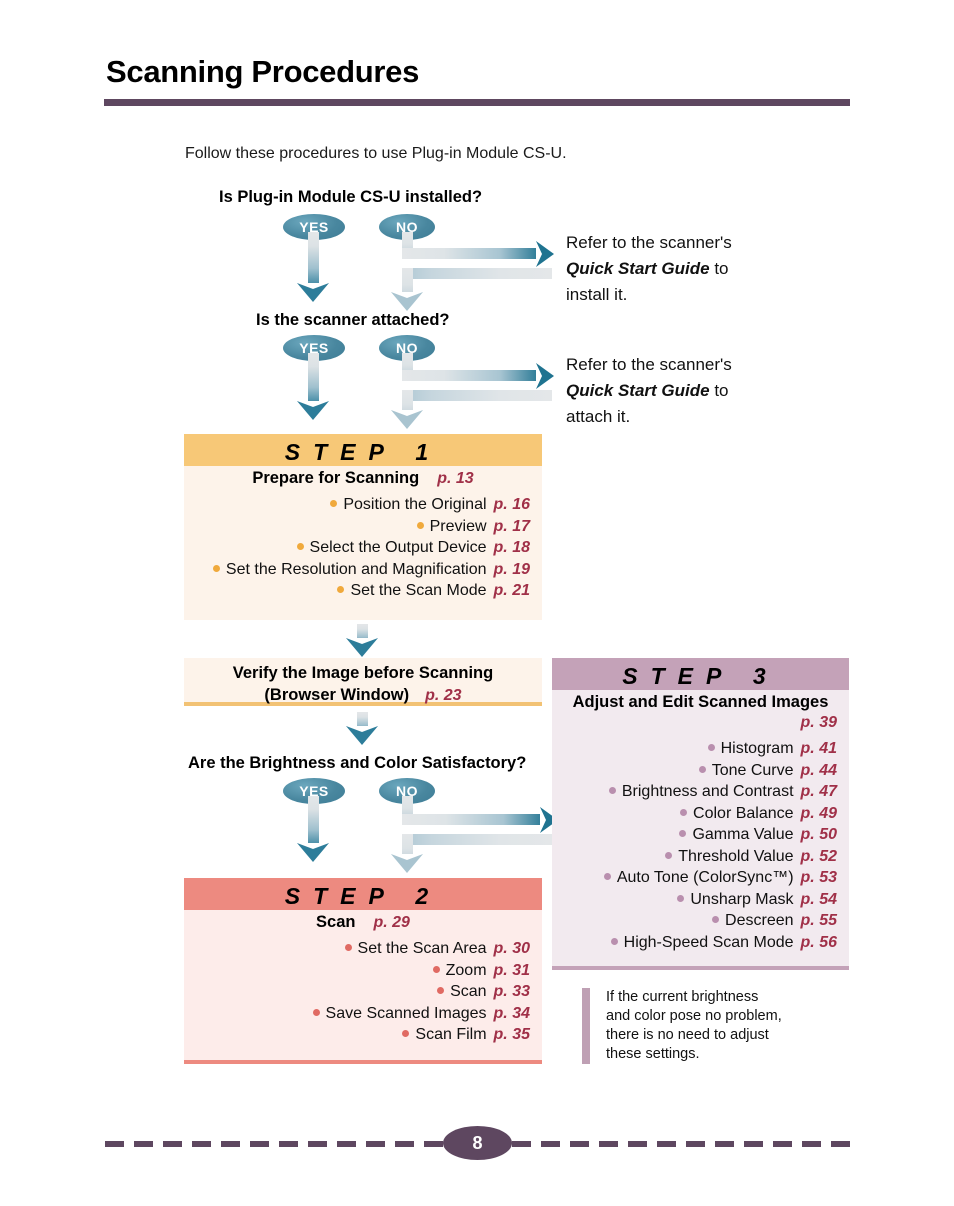  I want to click on list-item: Brightness and Contrast p. 47, so click(694, 792).